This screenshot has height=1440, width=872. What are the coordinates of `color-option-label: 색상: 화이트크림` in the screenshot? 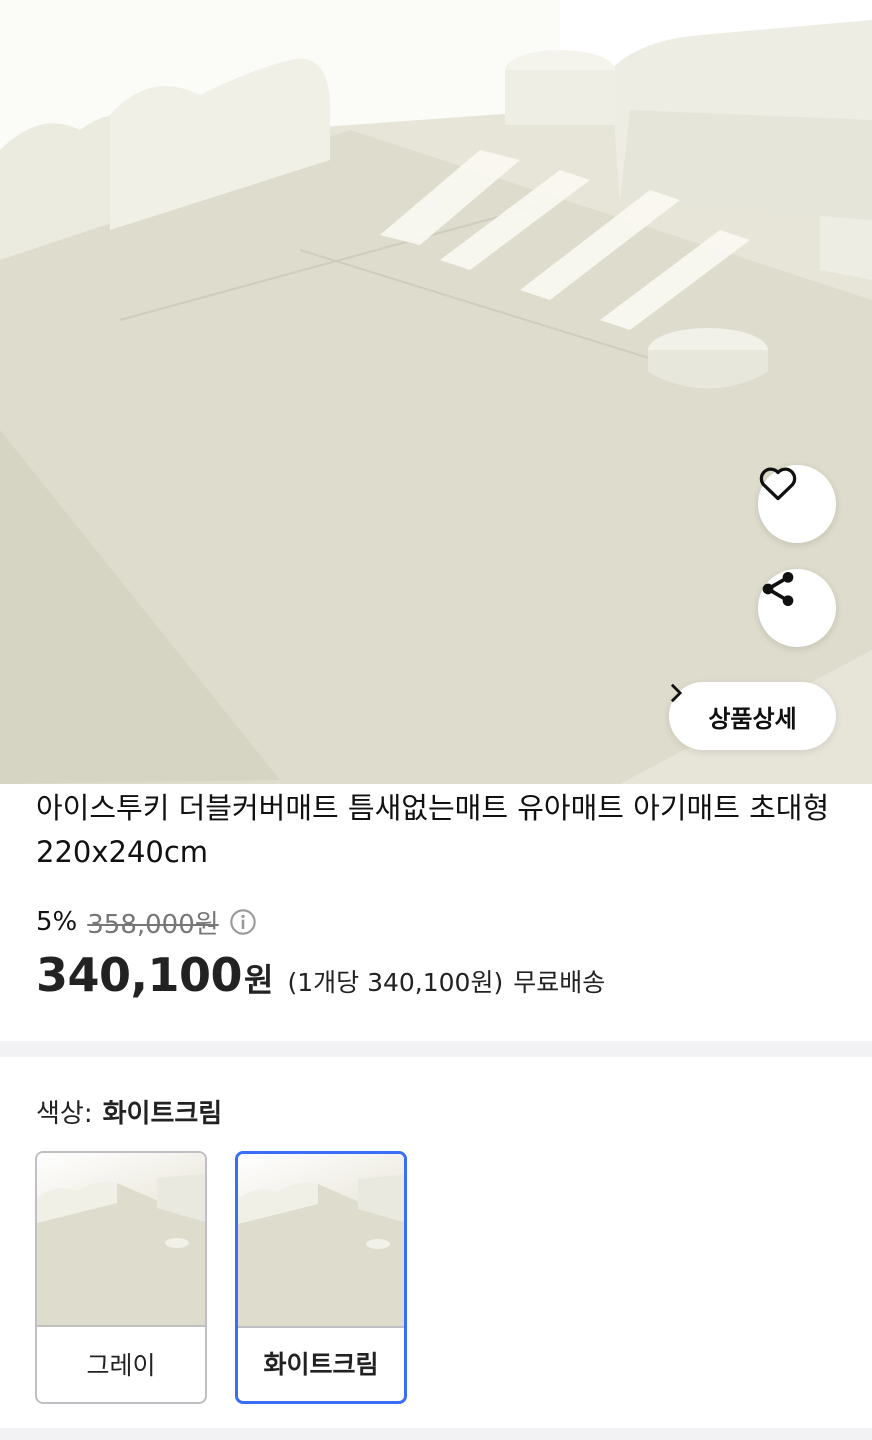 It's located at (129, 1111).